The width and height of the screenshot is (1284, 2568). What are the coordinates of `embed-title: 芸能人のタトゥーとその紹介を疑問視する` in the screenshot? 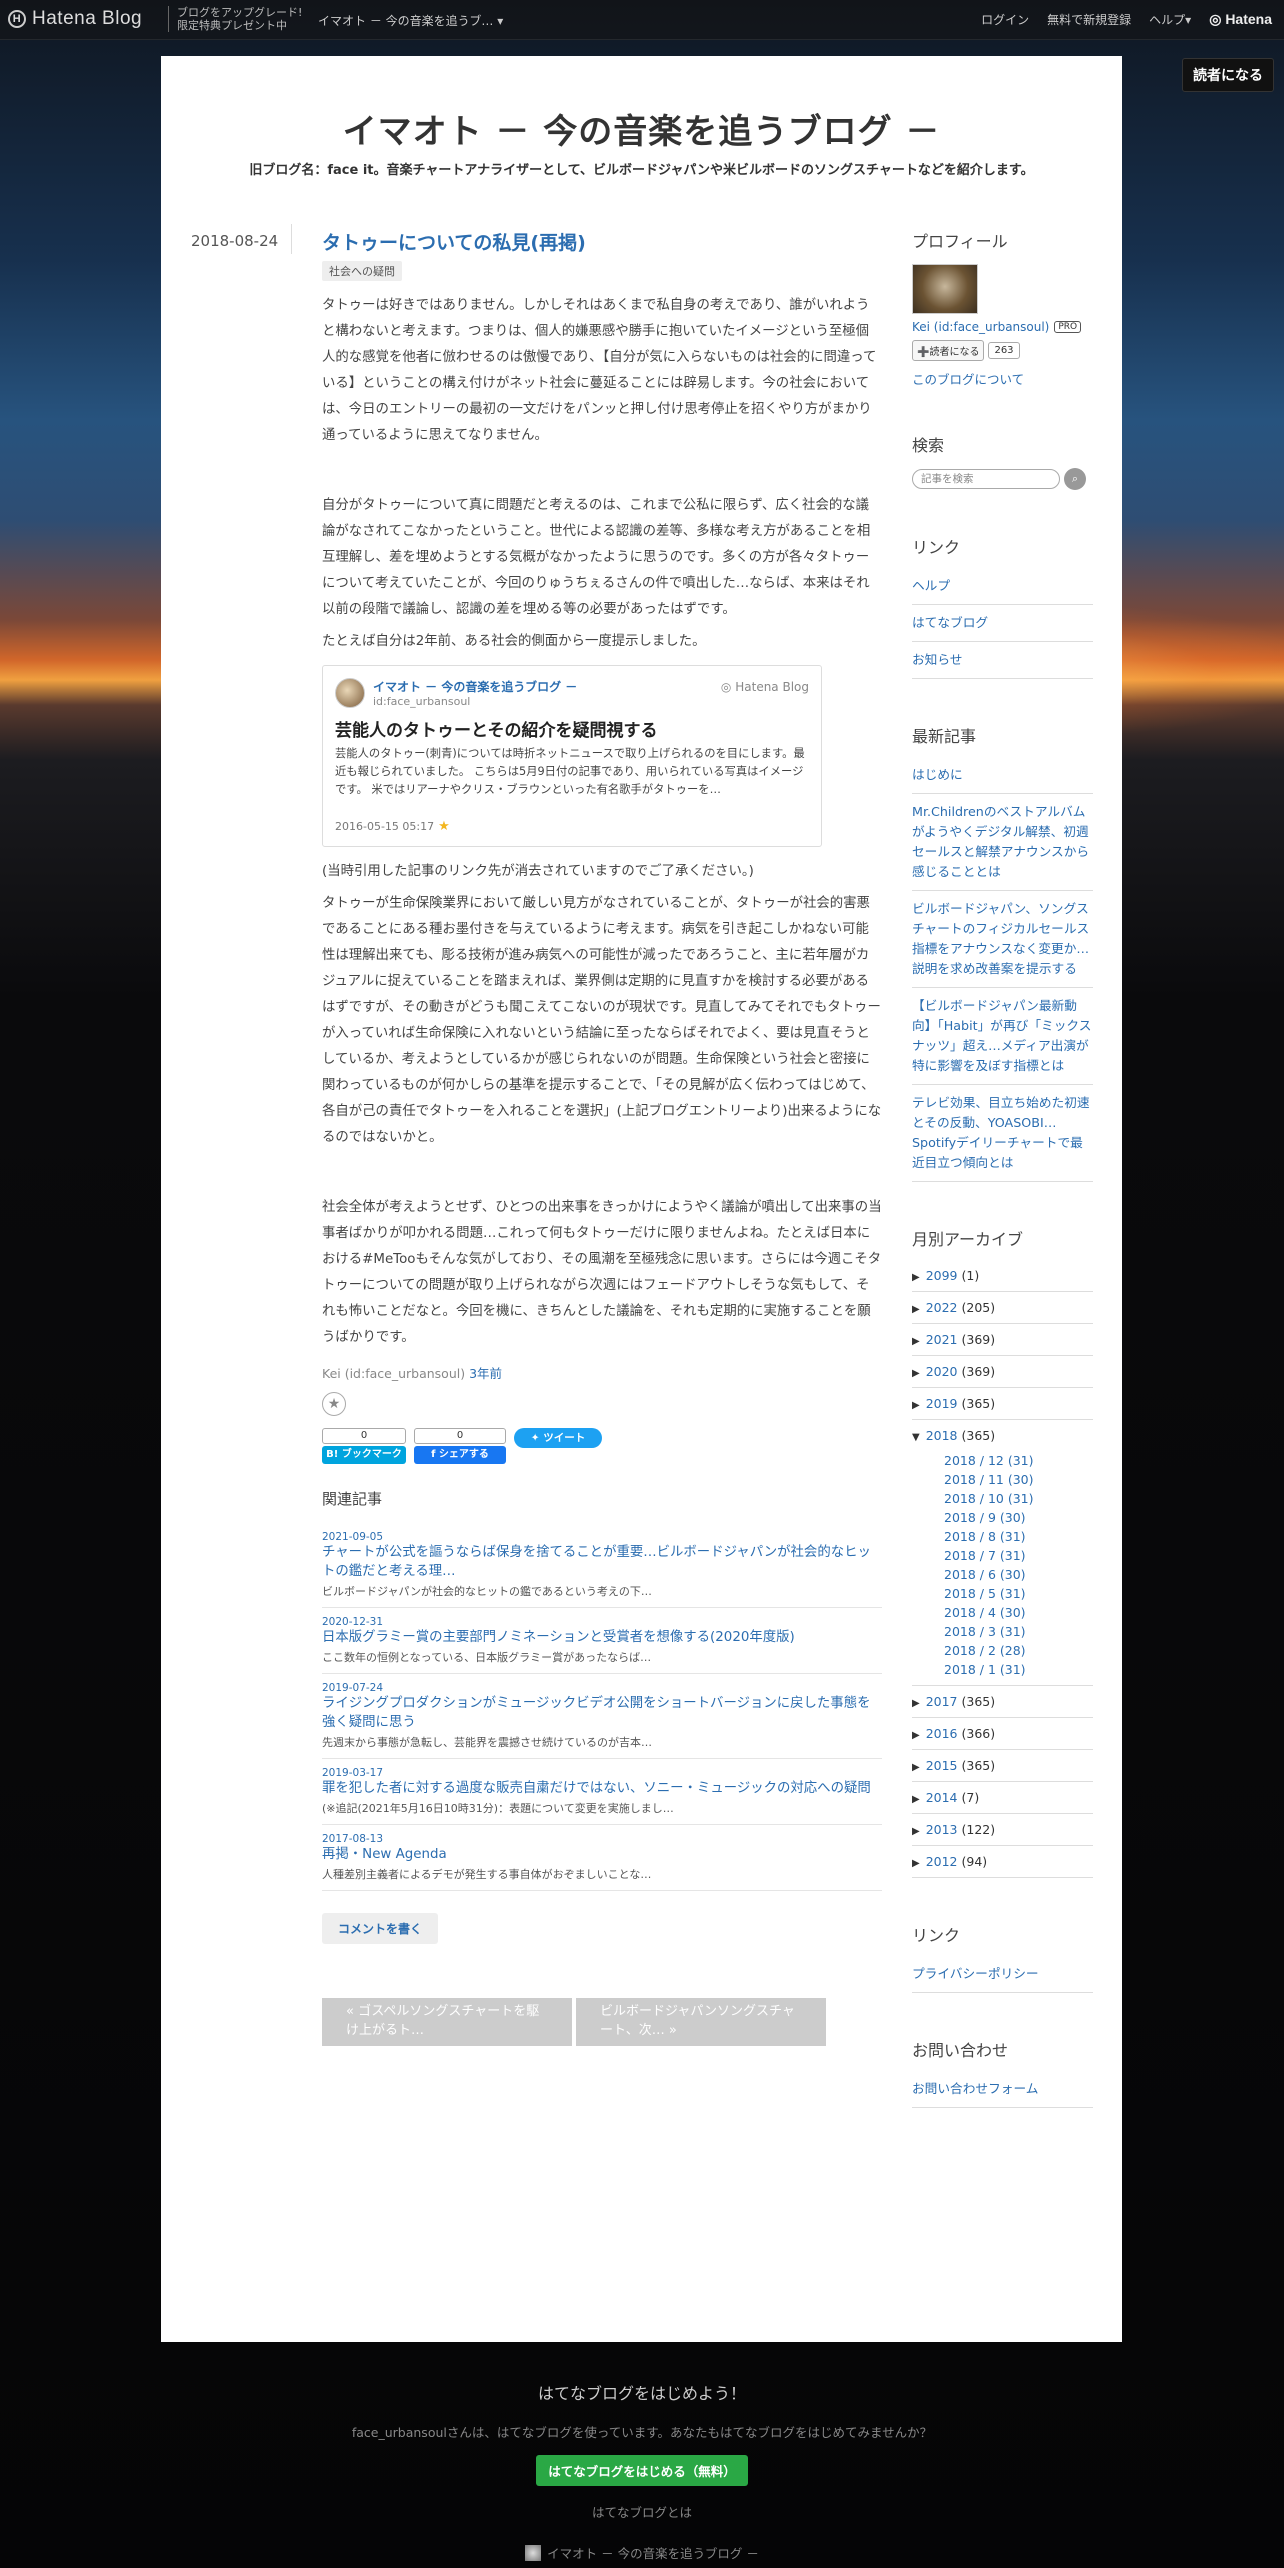 It's located at (572, 728).